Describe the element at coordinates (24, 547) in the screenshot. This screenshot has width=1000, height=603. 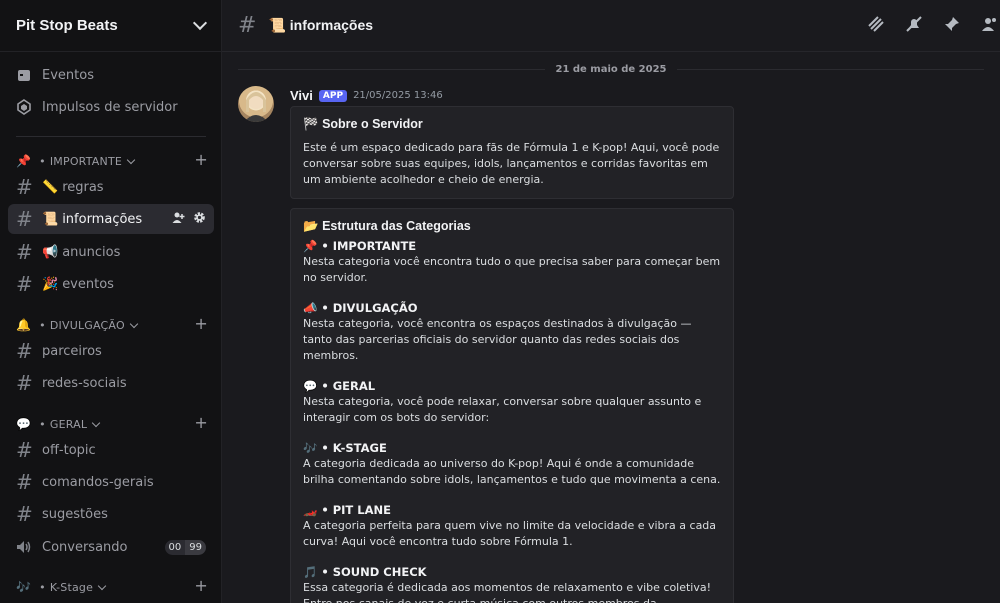
I see `speaker-icon` at that location.